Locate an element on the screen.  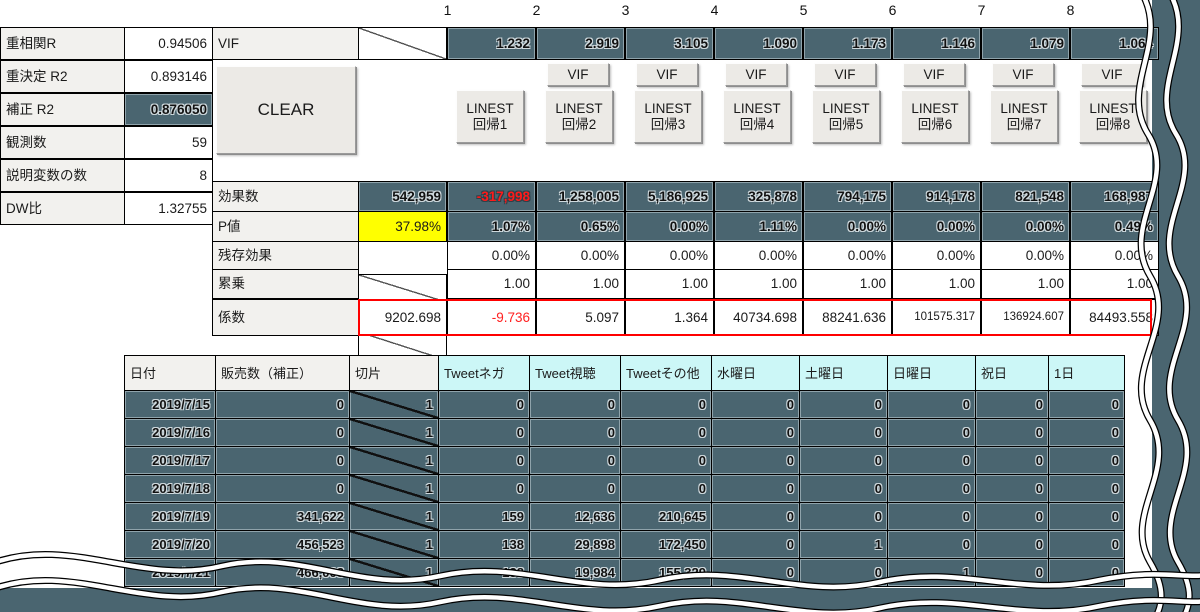
metric-coef-value-7: 136924.607 is located at coordinates (1025, 317).